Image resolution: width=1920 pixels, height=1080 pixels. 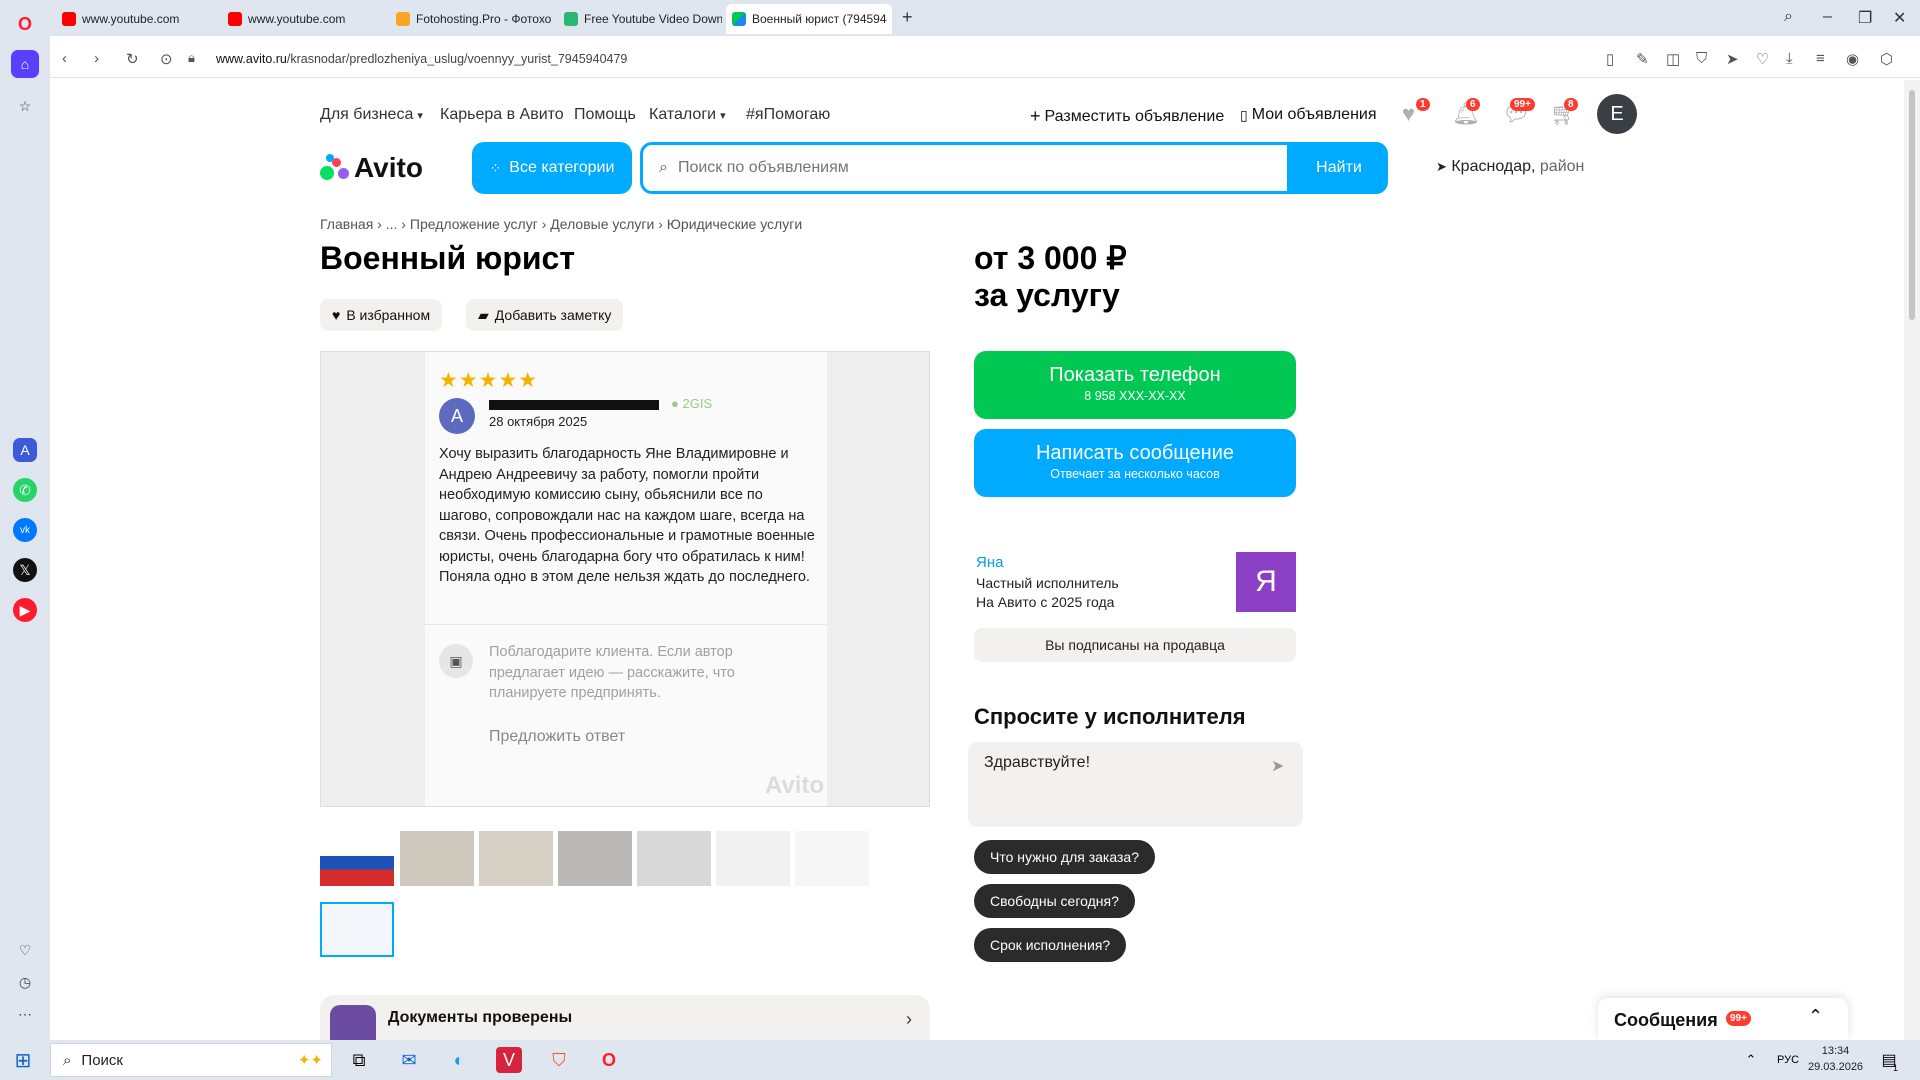 I want to click on user-avatar: E, so click(x=1617, y=114).